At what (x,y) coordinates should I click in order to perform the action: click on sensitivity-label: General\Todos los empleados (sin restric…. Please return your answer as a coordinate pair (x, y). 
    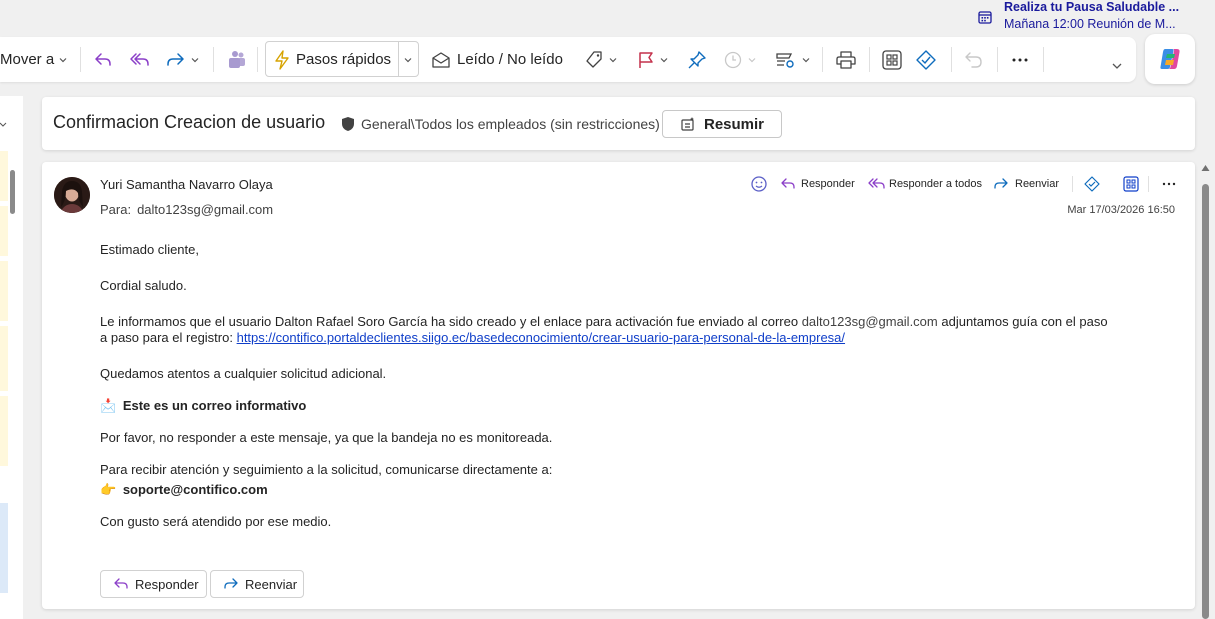
    Looking at the image, I should click on (510, 124).